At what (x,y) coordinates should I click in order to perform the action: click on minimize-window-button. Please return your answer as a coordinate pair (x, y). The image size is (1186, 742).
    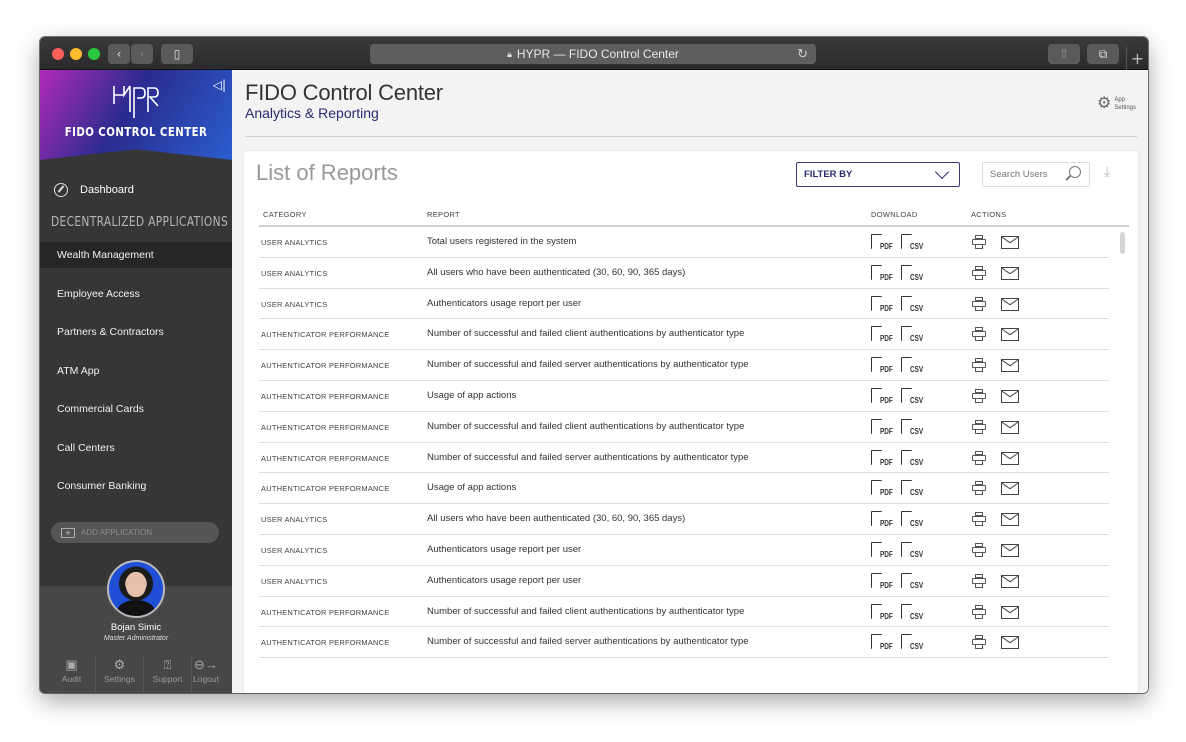
    Looking at the image, I should click on (76, 54).